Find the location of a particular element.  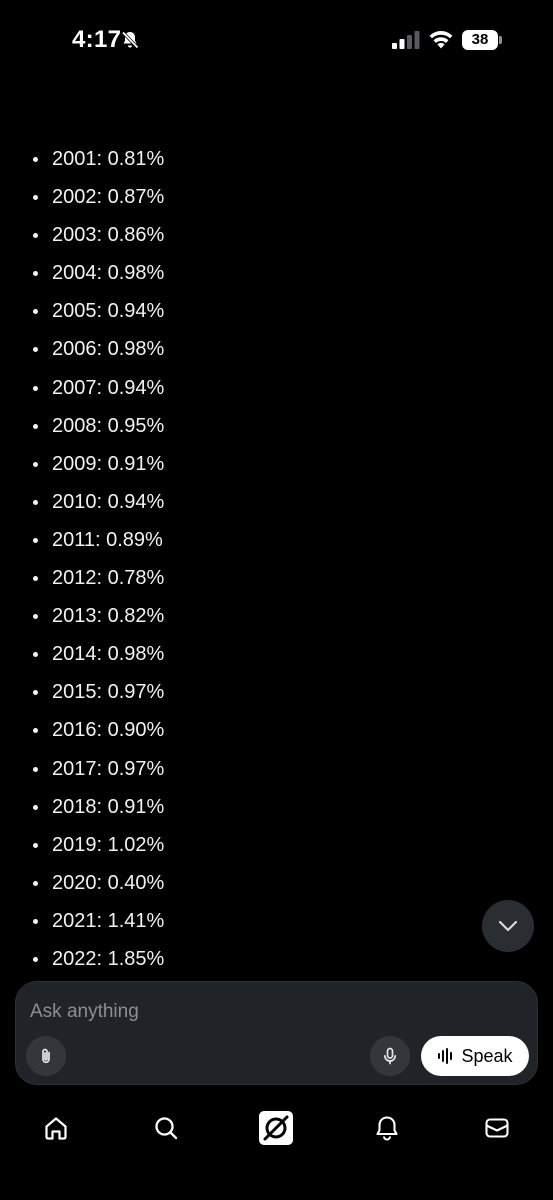

nav-home is located at coordinates (56, 1128).